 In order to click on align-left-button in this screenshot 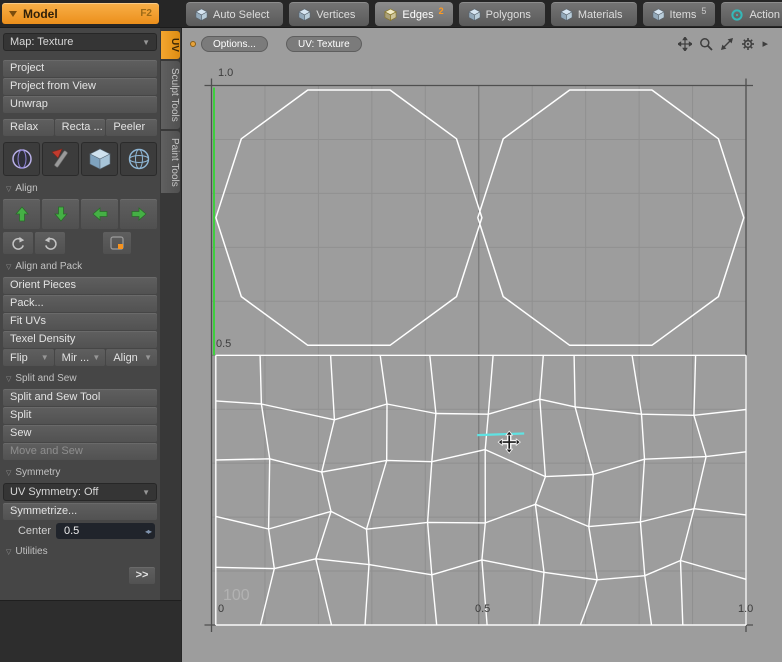, I will do `click(99, 214)`.